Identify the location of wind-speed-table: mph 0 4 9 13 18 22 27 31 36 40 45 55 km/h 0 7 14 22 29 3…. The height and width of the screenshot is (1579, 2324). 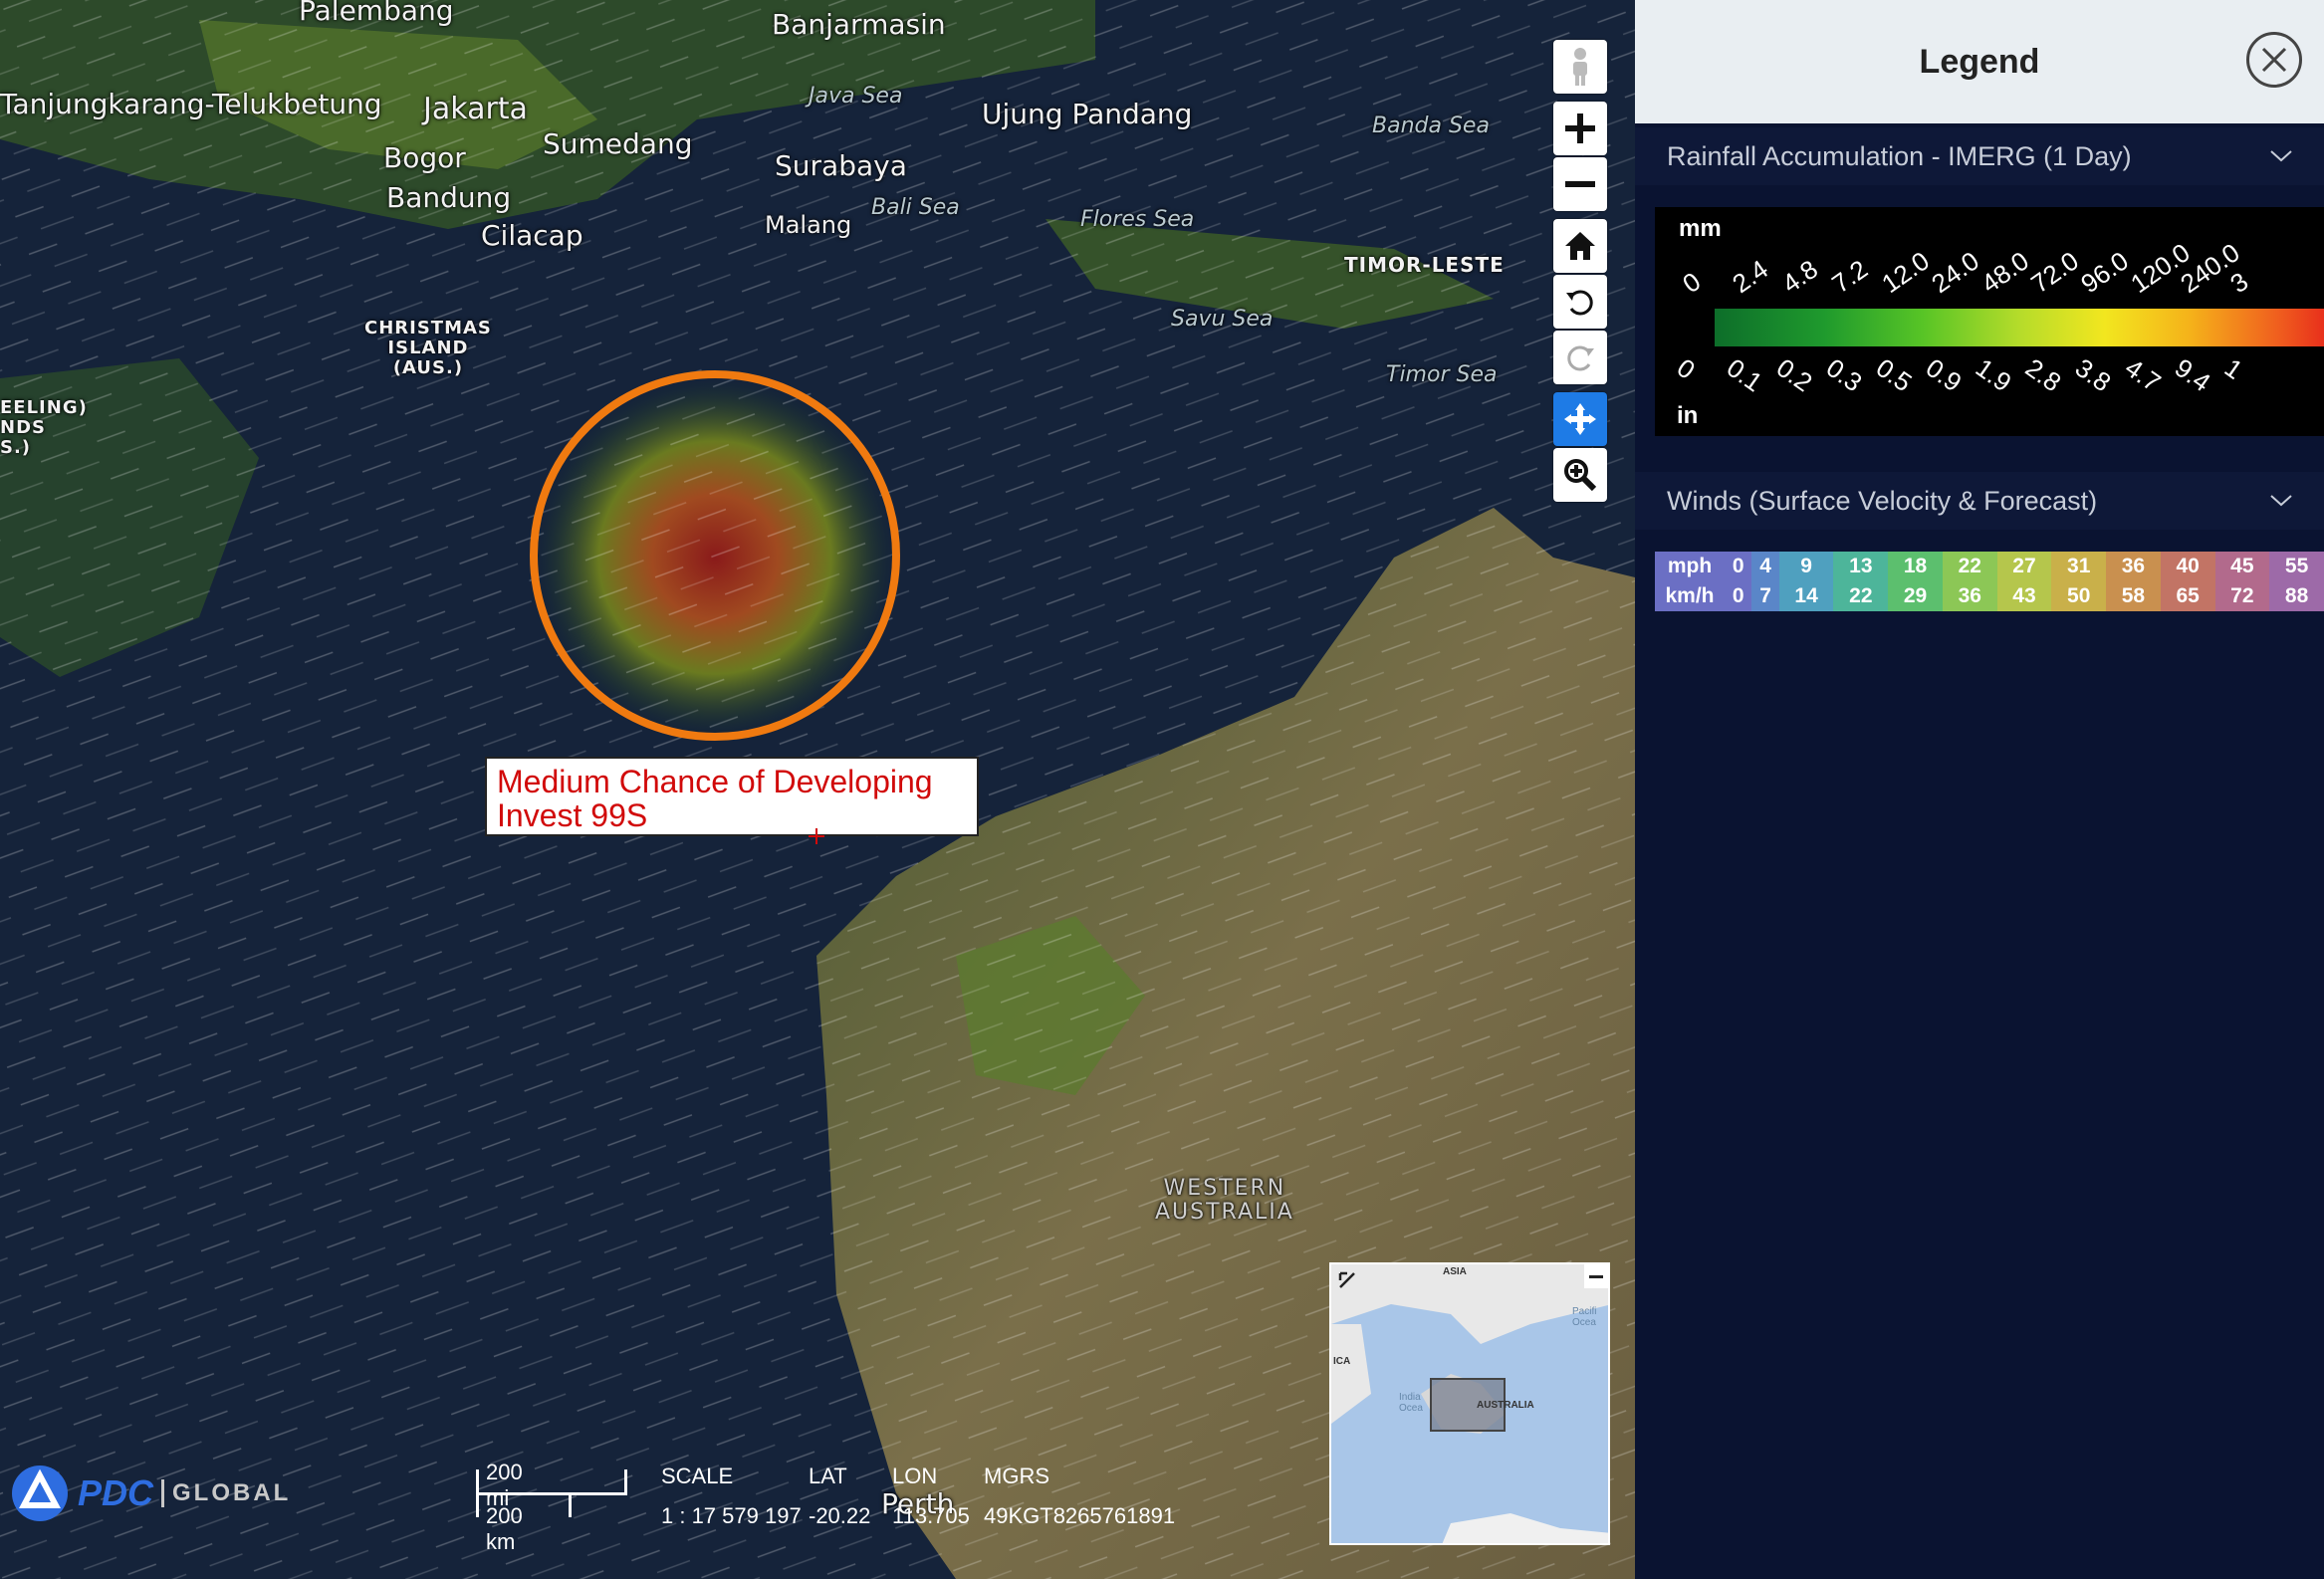
(1989, 581).